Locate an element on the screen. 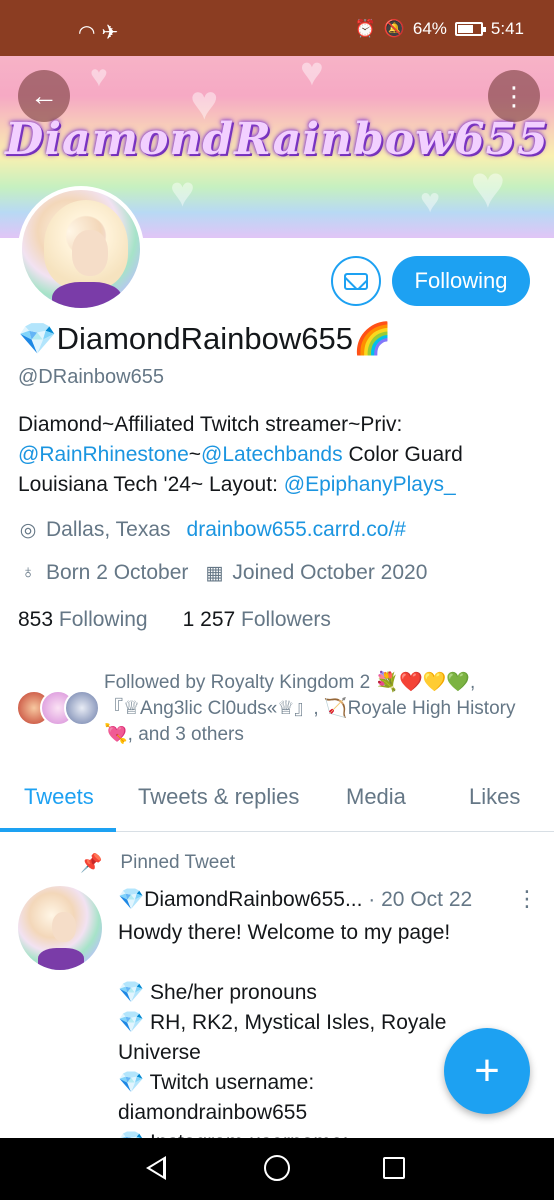  bio-mention-link: @RainRhinestone is located at coordinates (103, 454).